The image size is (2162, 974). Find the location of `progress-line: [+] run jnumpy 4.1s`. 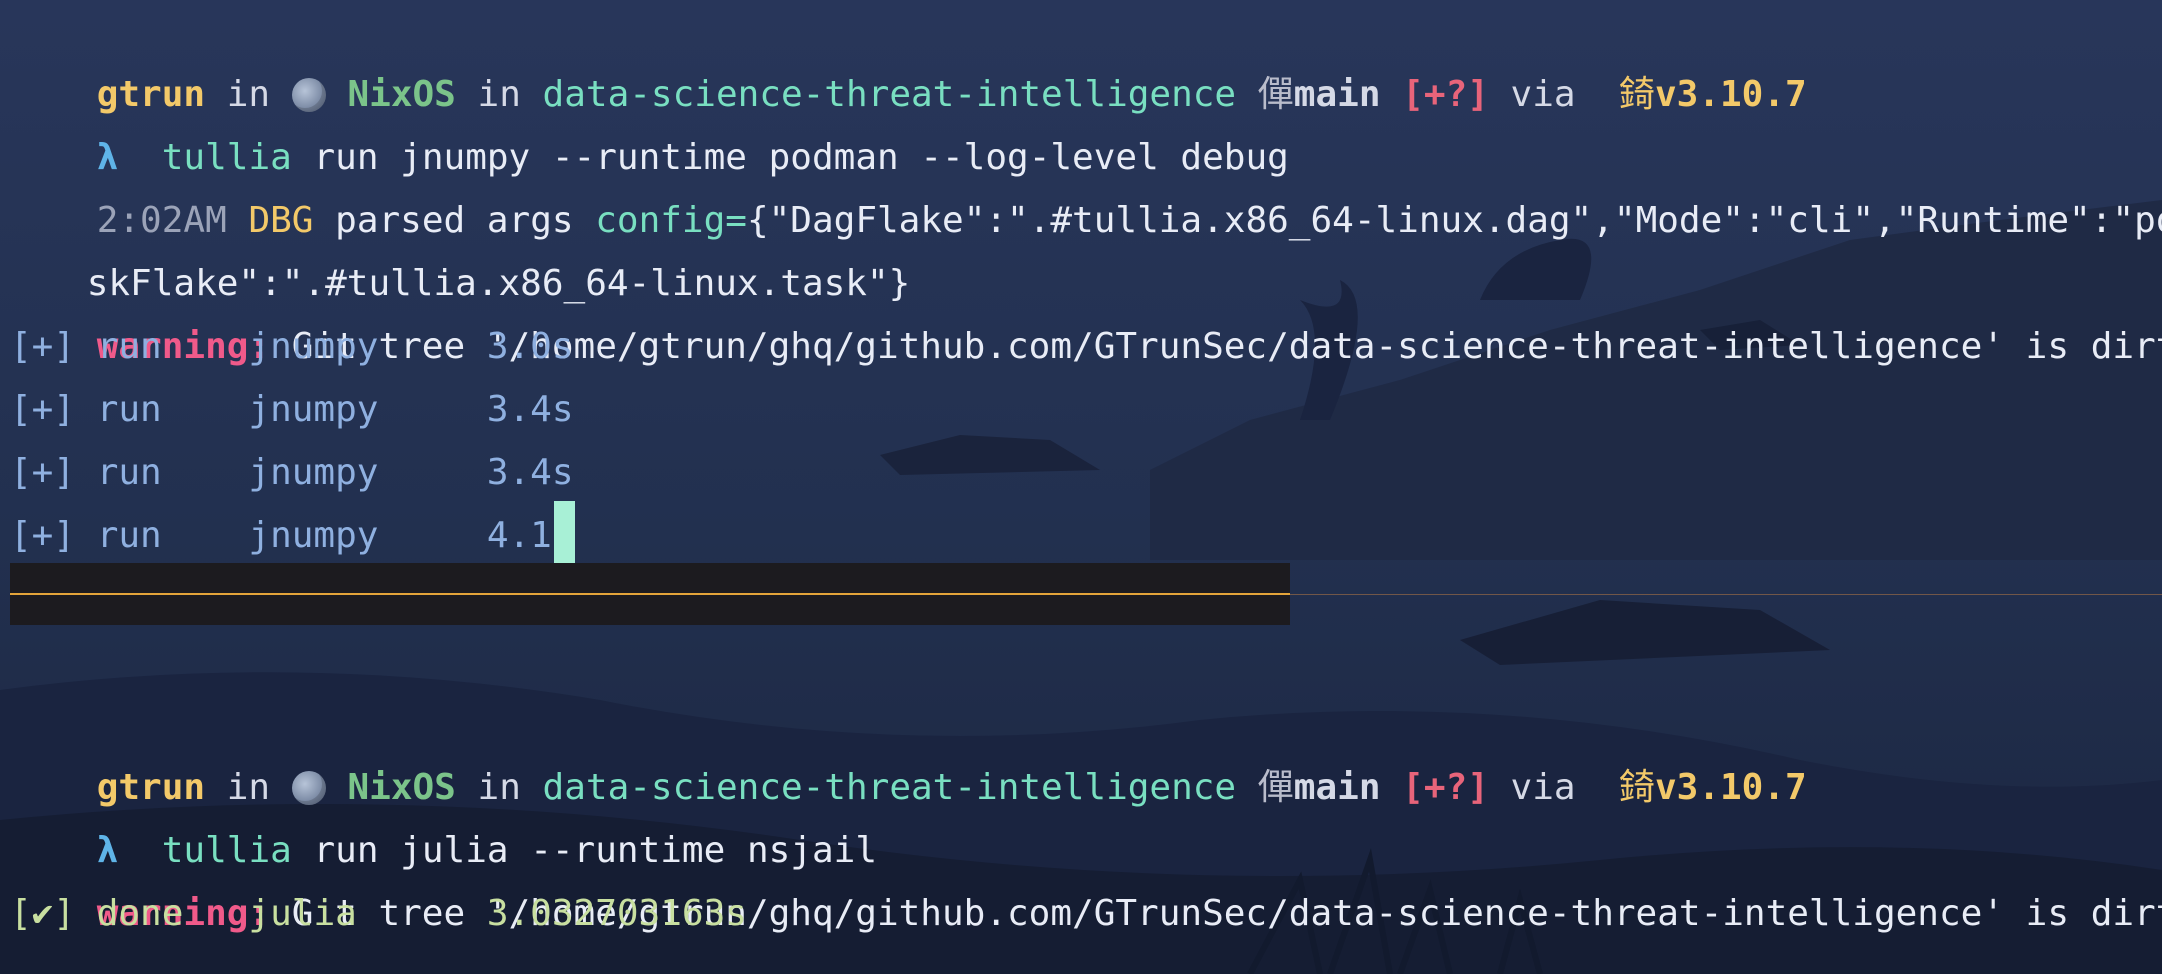

progress-line: [+] run jnumpy 4.1s is located at coordinates (292, 535).